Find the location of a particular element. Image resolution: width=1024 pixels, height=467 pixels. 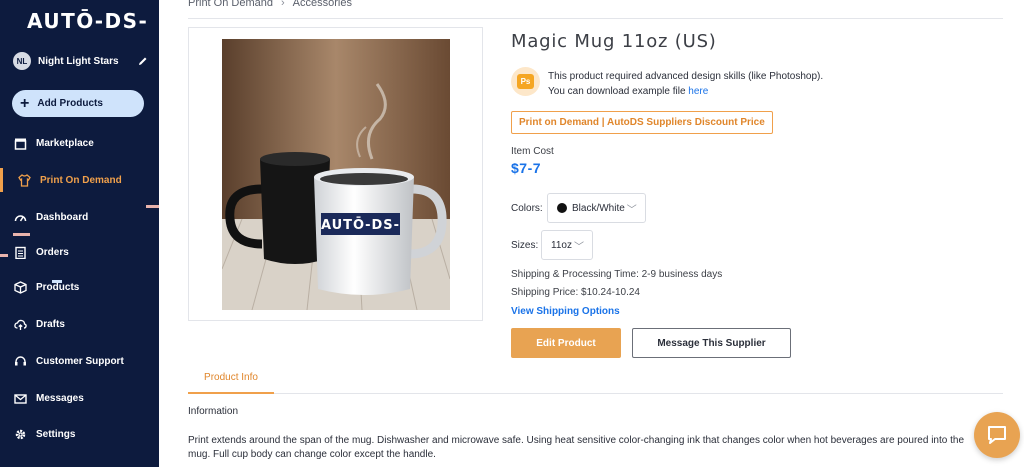

chevron-right-icon: › is located at coordinates (282, 4).